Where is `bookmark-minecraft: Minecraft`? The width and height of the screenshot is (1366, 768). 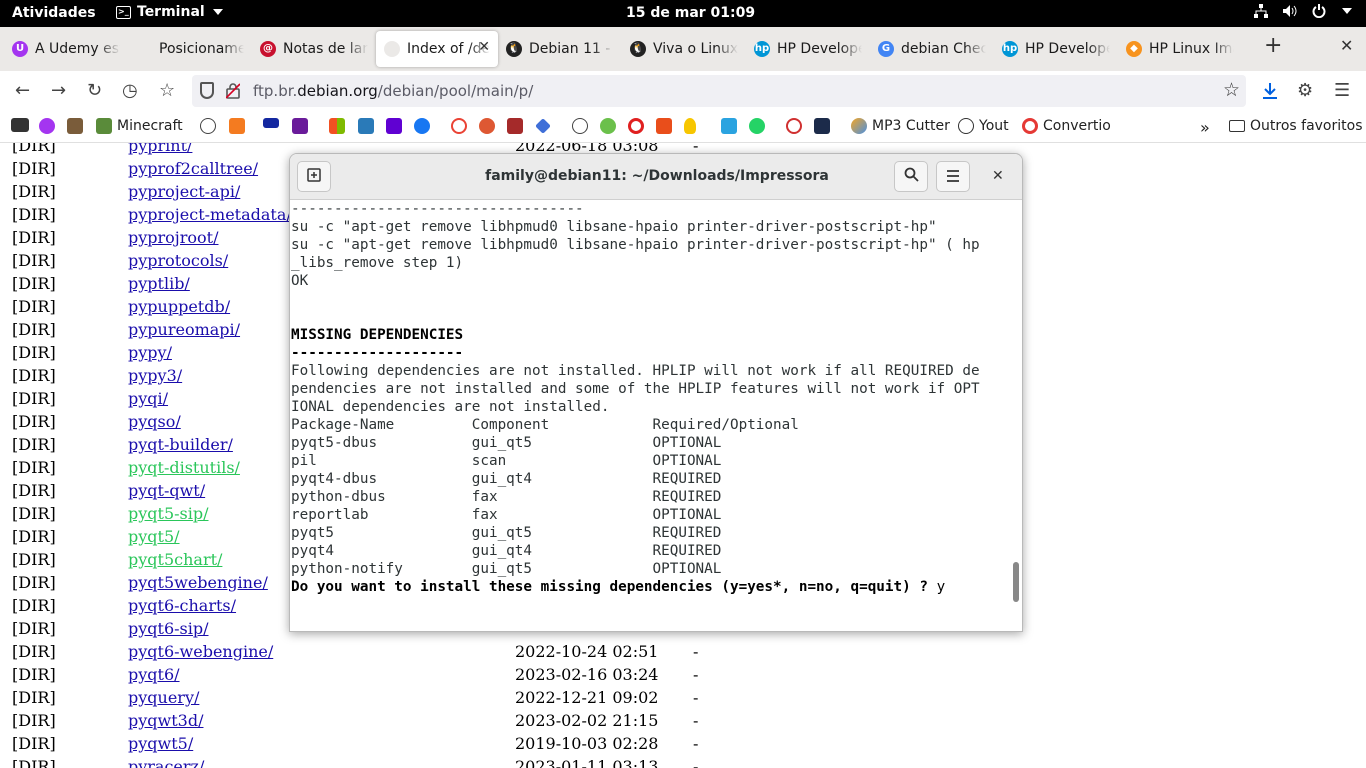 bookmark-minecraft: Minecraft is located at coordinates (139, 126).